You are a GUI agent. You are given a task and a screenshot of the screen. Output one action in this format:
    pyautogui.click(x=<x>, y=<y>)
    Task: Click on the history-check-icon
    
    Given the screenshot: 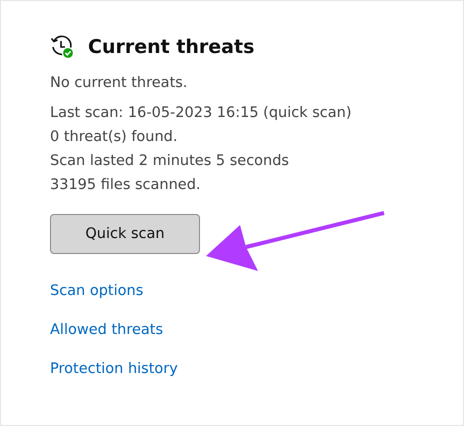 What is the action you would take?
    pyautogui.click(x=62, y=47)
    